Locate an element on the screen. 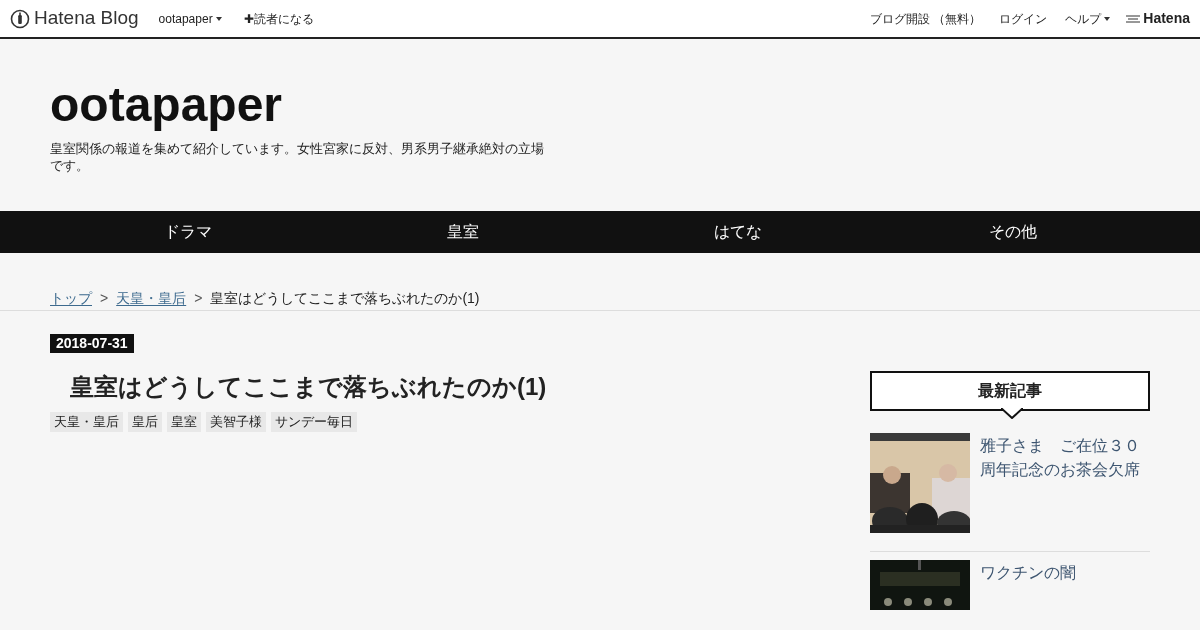  header-link: ブログ開設 （無料） is located at coordinates (925, 18).